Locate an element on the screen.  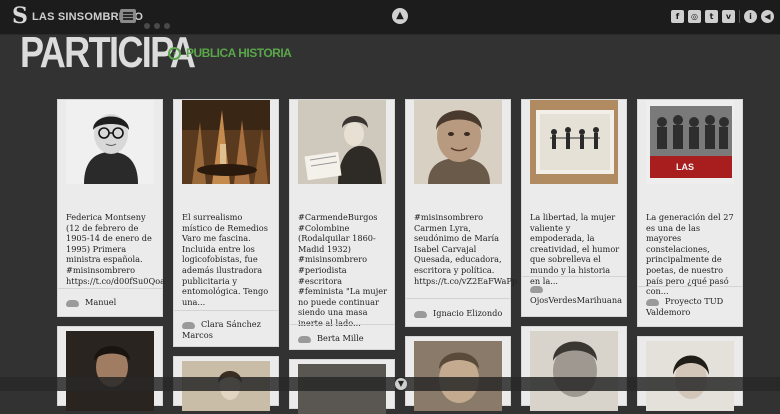
author-name: Proyecto TUD Valdemoro is located at coordinates (685, 306).